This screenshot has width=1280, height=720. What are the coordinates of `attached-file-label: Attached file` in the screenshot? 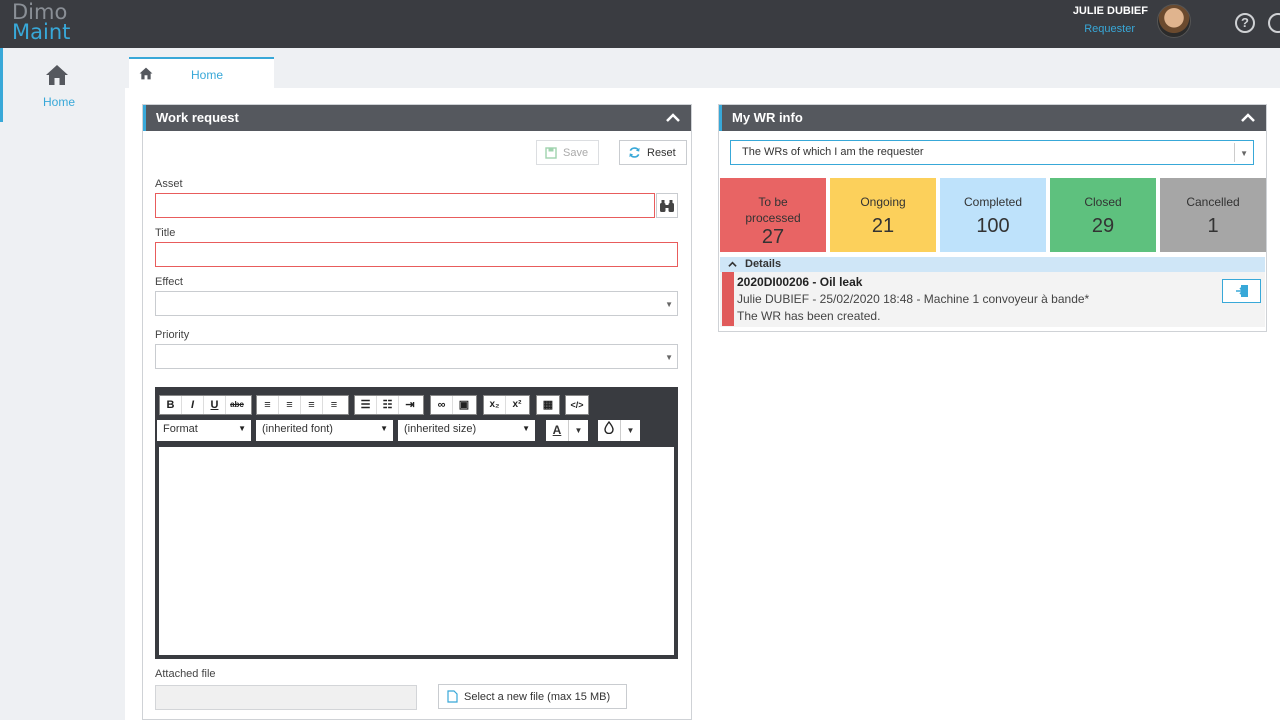 It's located at (185, 674).